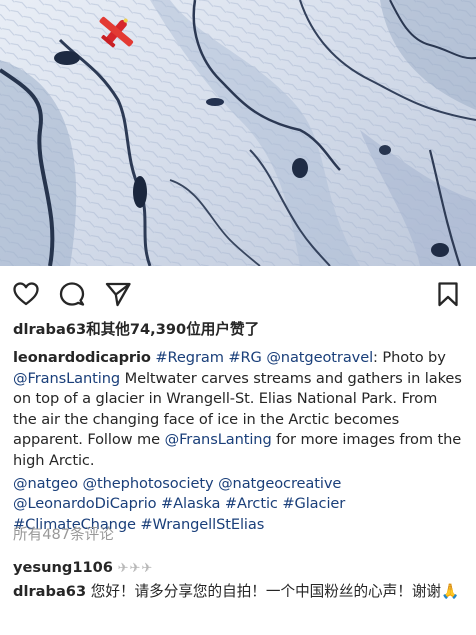  I want to click on comment-username: yesung1106, so click(63, 567).